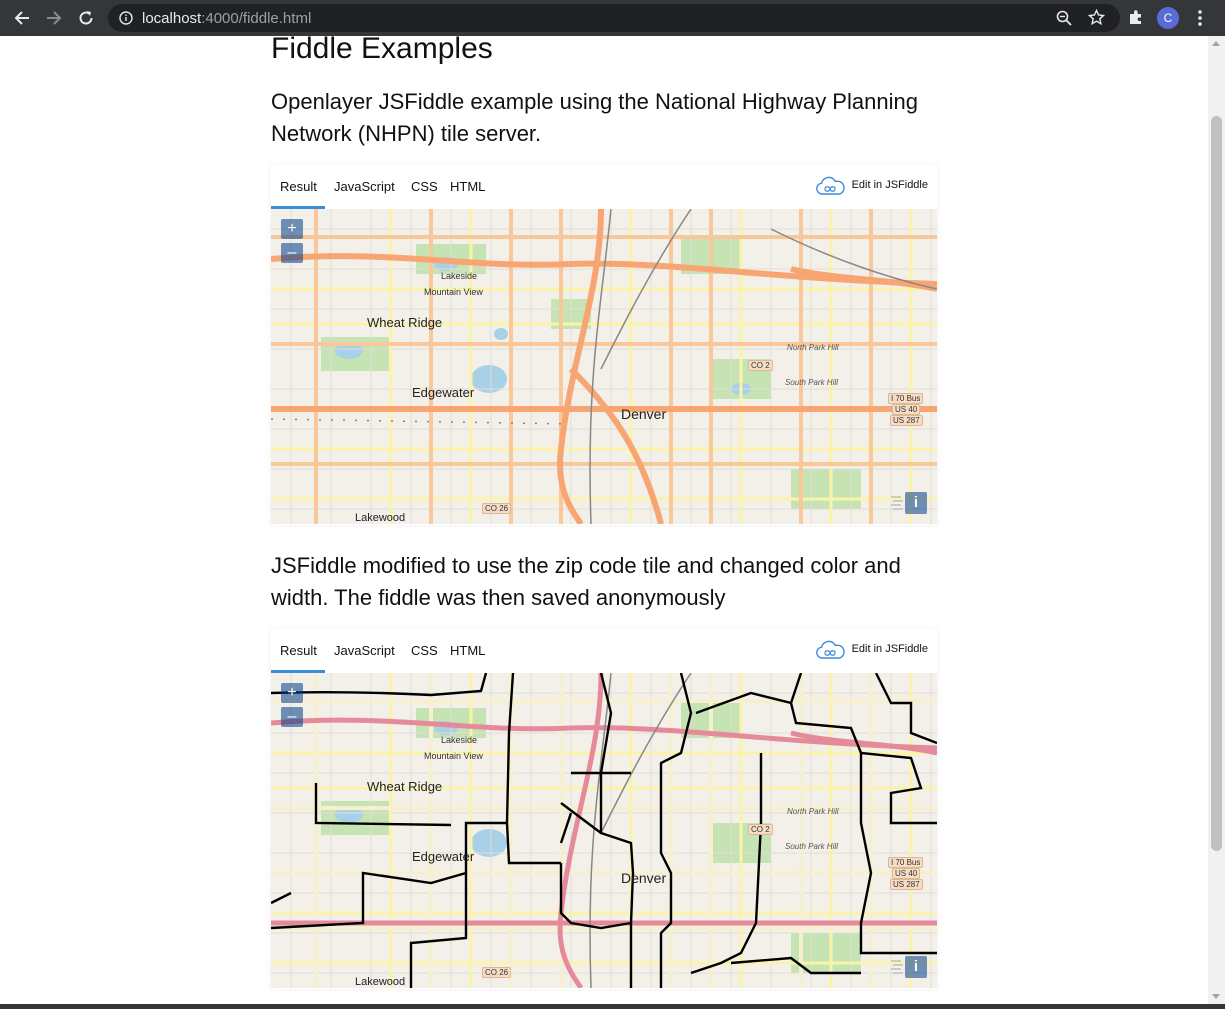 Image resolution: width=1225 pixels, height=1009 pixels. I want to click on reload-icon, so click(86, 18).